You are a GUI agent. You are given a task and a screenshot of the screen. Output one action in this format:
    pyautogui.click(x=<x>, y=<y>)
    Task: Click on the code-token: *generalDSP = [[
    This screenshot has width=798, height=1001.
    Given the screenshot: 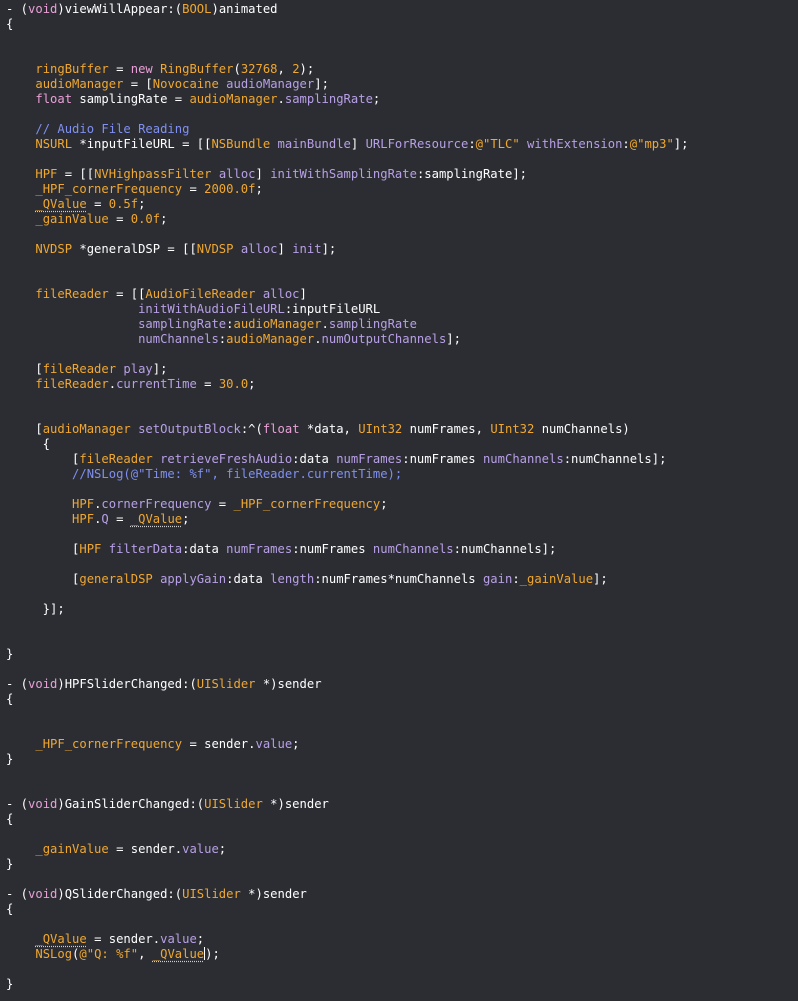 What is the action you would take?
    pyautogui.click(x=134, y=249)
    